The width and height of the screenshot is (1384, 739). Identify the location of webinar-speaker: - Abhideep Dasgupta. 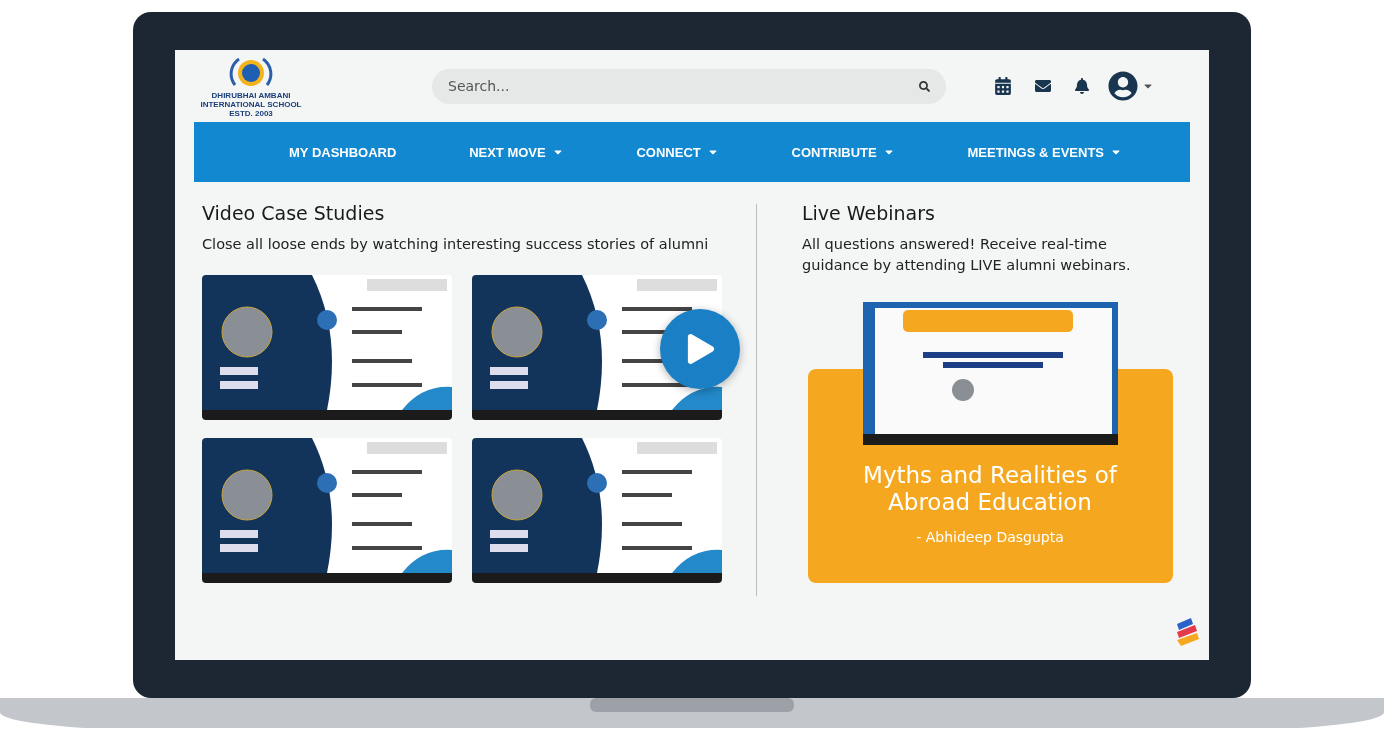
(990, 537).